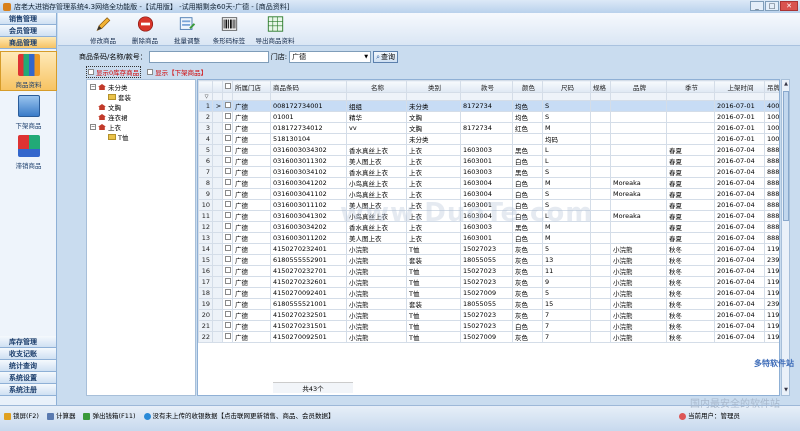 The width and height of the screenshot is (800, 431). What do you see at coordinates (251, 86) in the screenshot?
I see `col-store: 所属门店` at bounding box center [251, 86].